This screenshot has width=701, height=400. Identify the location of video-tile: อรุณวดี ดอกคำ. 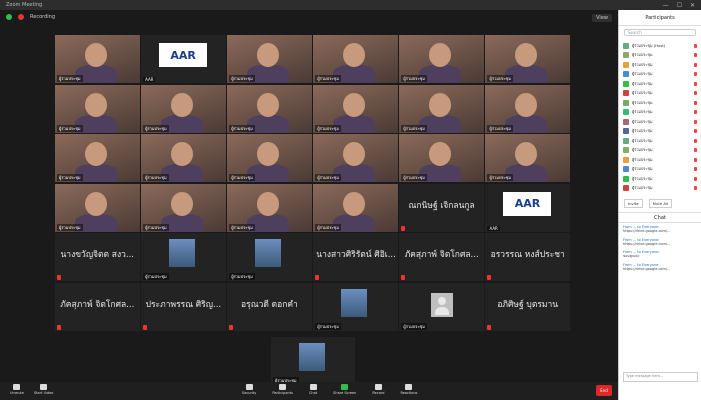
(269, 306).